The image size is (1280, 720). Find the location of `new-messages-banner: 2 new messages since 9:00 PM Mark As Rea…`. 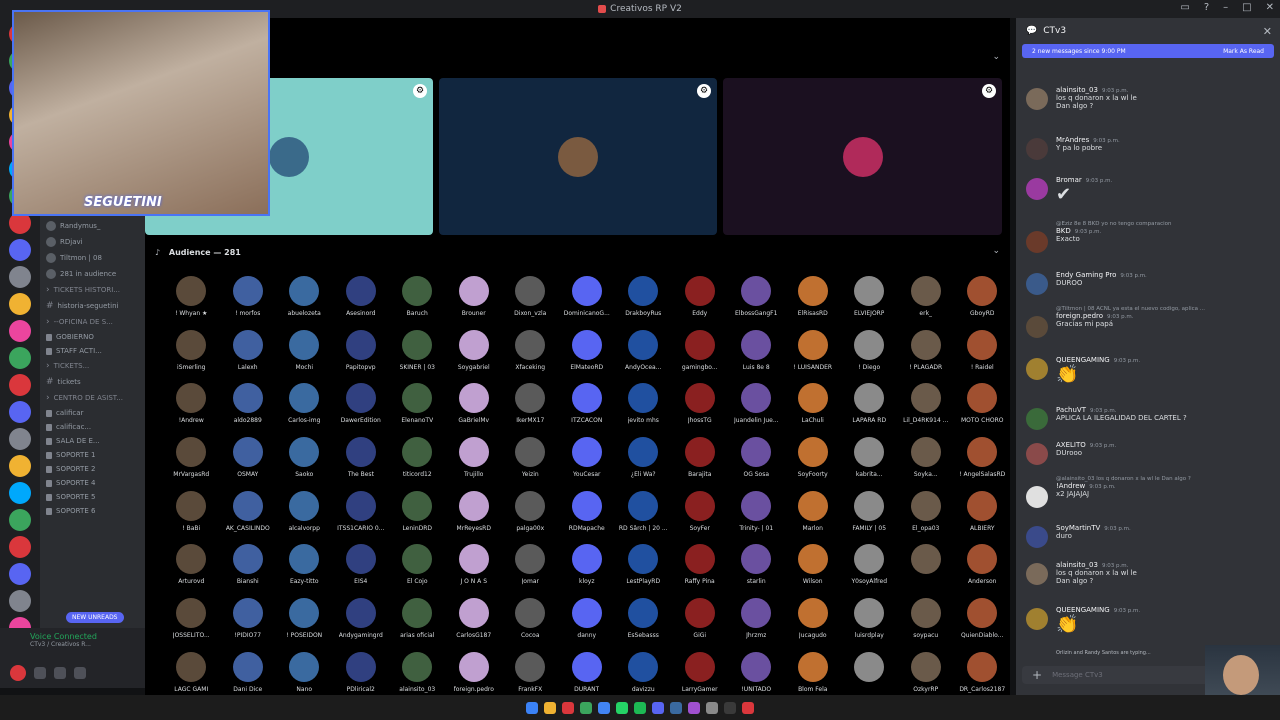

new-messages-banner: 2 new messages since 9:00 PM Mark As Rea… is located at coordinates (1148, 51).